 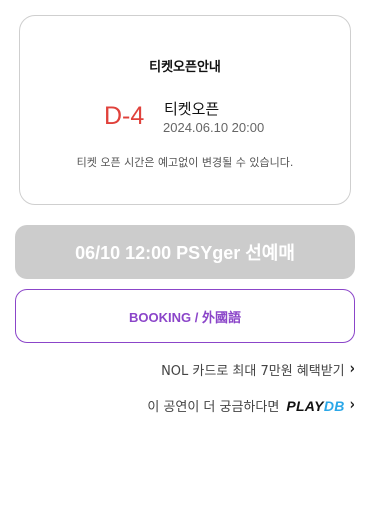 What do you see at coordinates (213, 407) in the screenshot?
I see `playdb-link-label: 이 공연이 더 궁금하다면` at bounding box center [213, 407].